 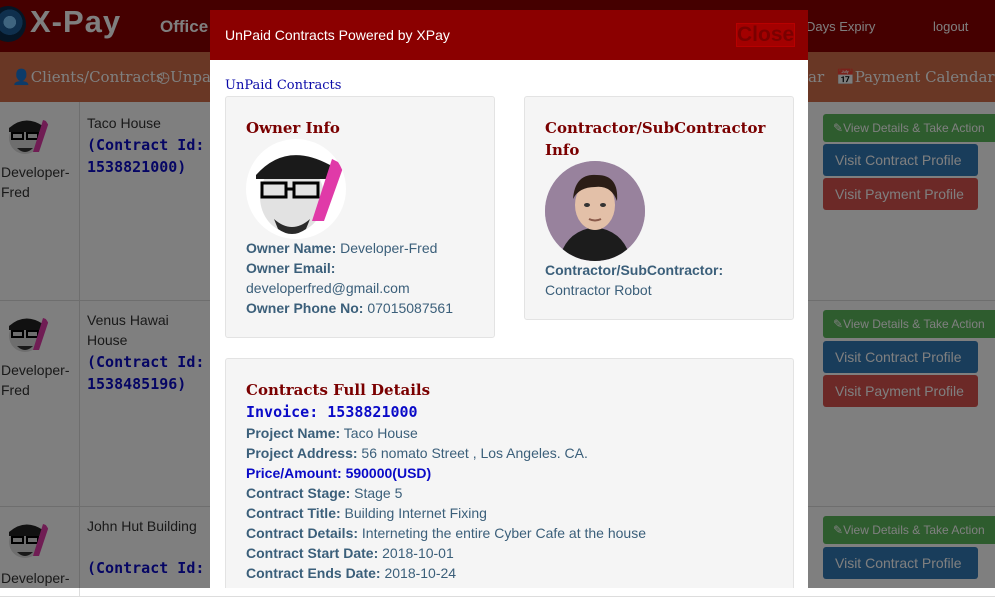 What do you see at coordinates (509, 35) in the screenshot?
I see `modal-header: UnPaid Contracts Powered by XPay Close` at bounding box center [509, 35].